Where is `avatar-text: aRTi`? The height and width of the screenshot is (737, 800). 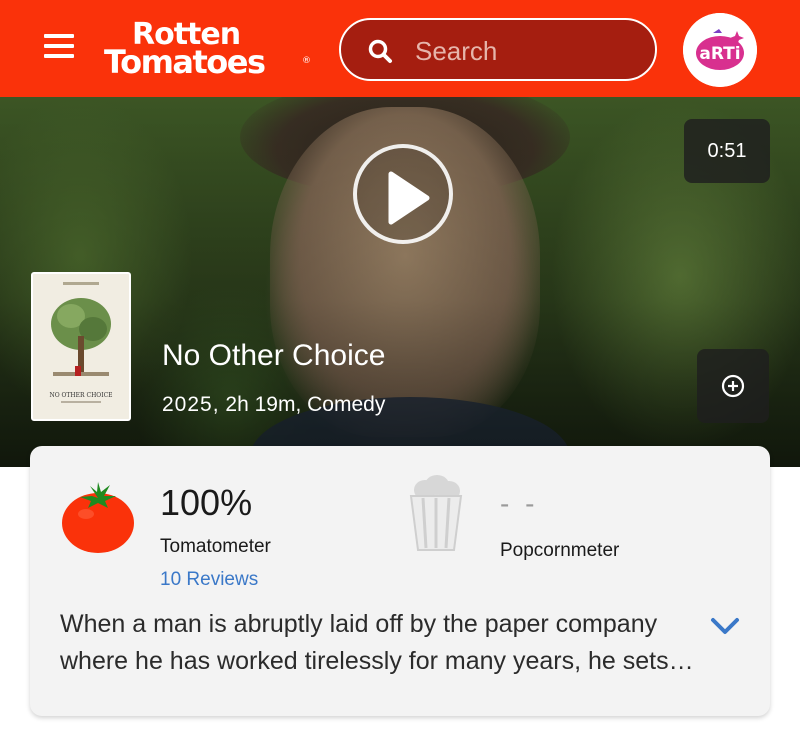 avatar-text: aRTi is located at coordinates (719, 54).